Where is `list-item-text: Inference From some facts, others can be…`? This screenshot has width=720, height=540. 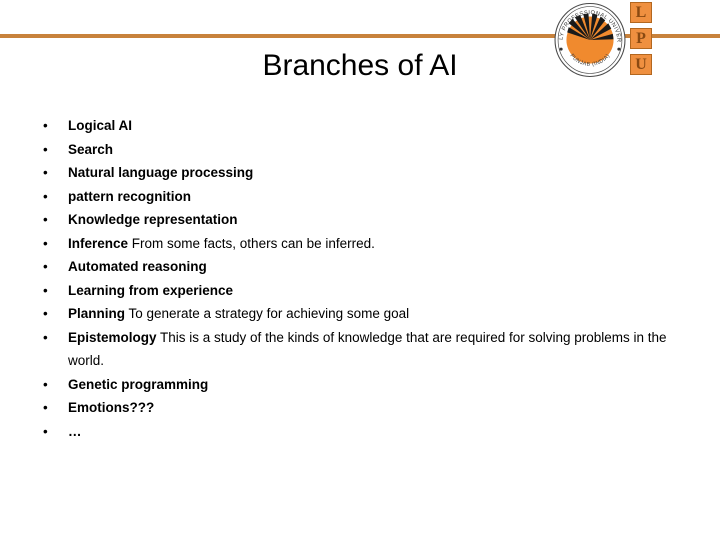
list-item-text: Inference From some facts, others can be… is located at coordinates (373, 244).